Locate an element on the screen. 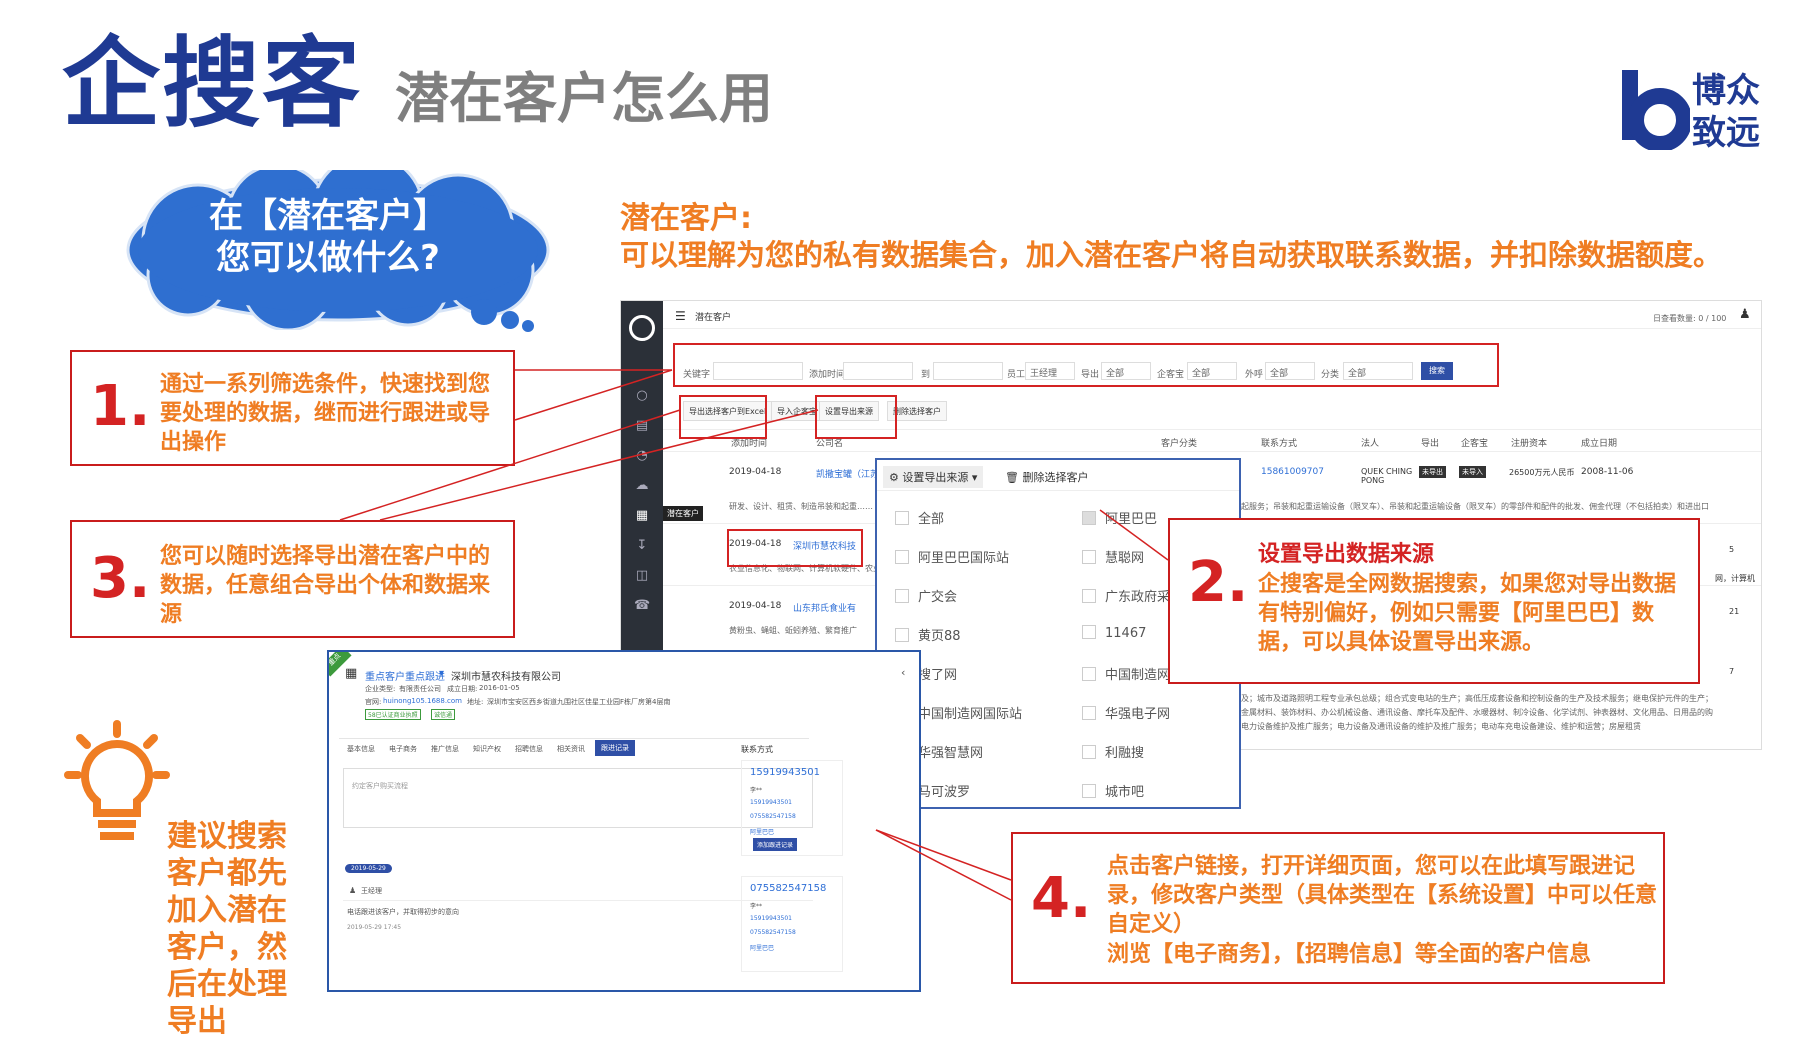 This screenshot has width=1793, height=1040. source-option-hc360: 慧聪网 is located at coordinates (1113, 556).